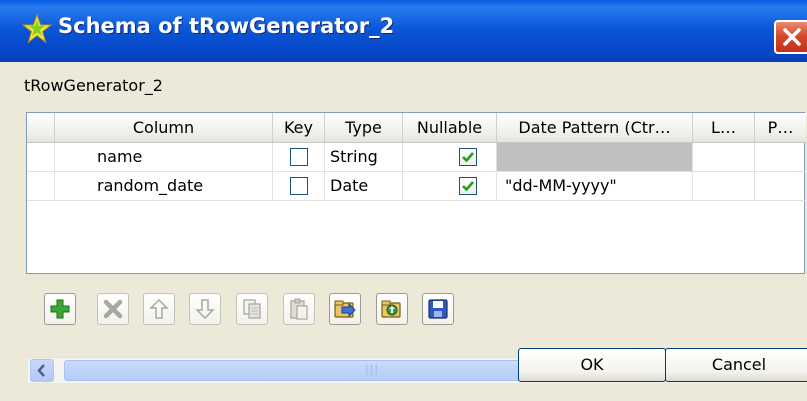  I want to click on type-cell: String, so click(364, 157).